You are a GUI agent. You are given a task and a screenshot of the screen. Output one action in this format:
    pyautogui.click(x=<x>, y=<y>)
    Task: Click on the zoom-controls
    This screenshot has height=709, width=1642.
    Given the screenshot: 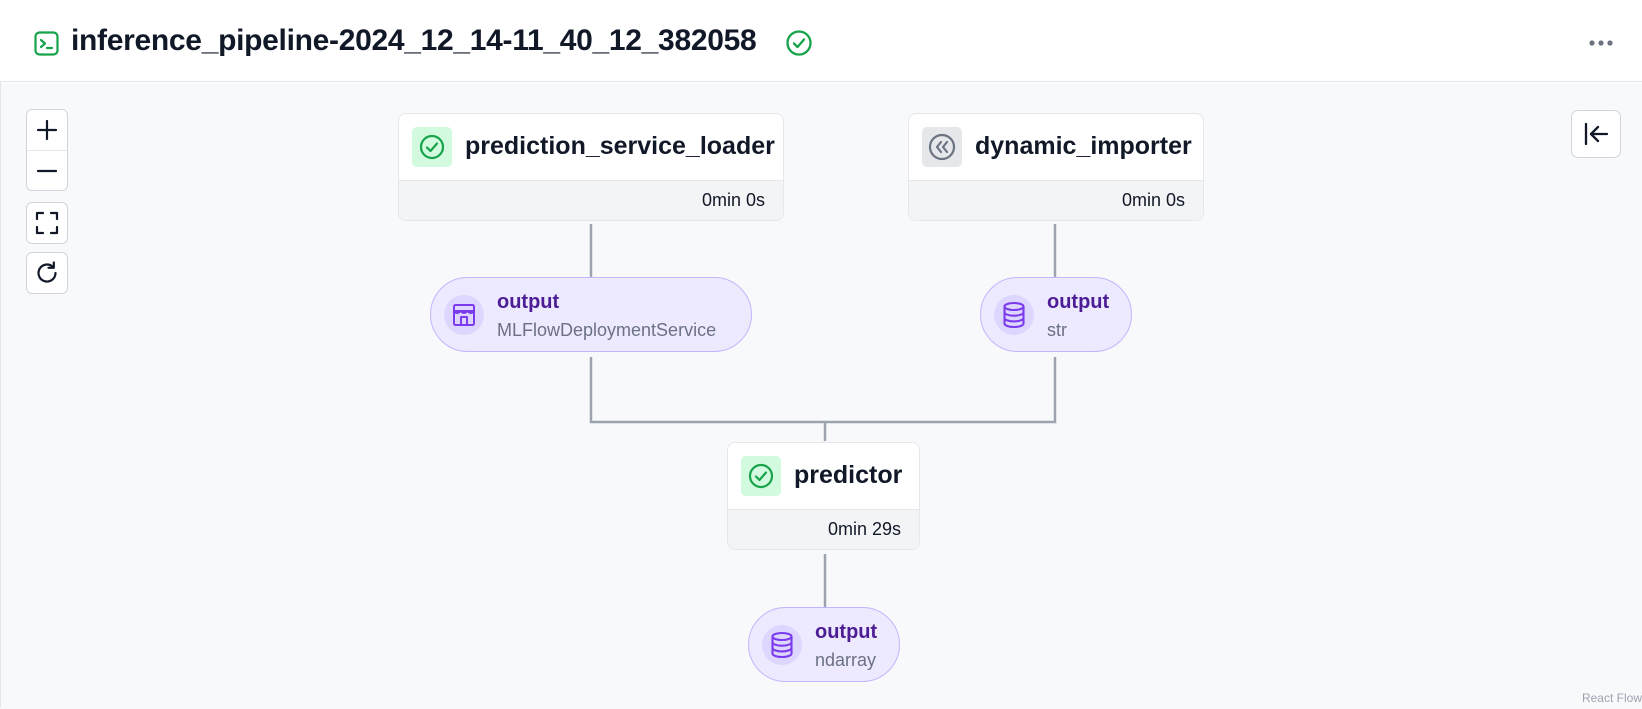 What is the action you would take?
    pyautogui.click(x=47, y=150)
    